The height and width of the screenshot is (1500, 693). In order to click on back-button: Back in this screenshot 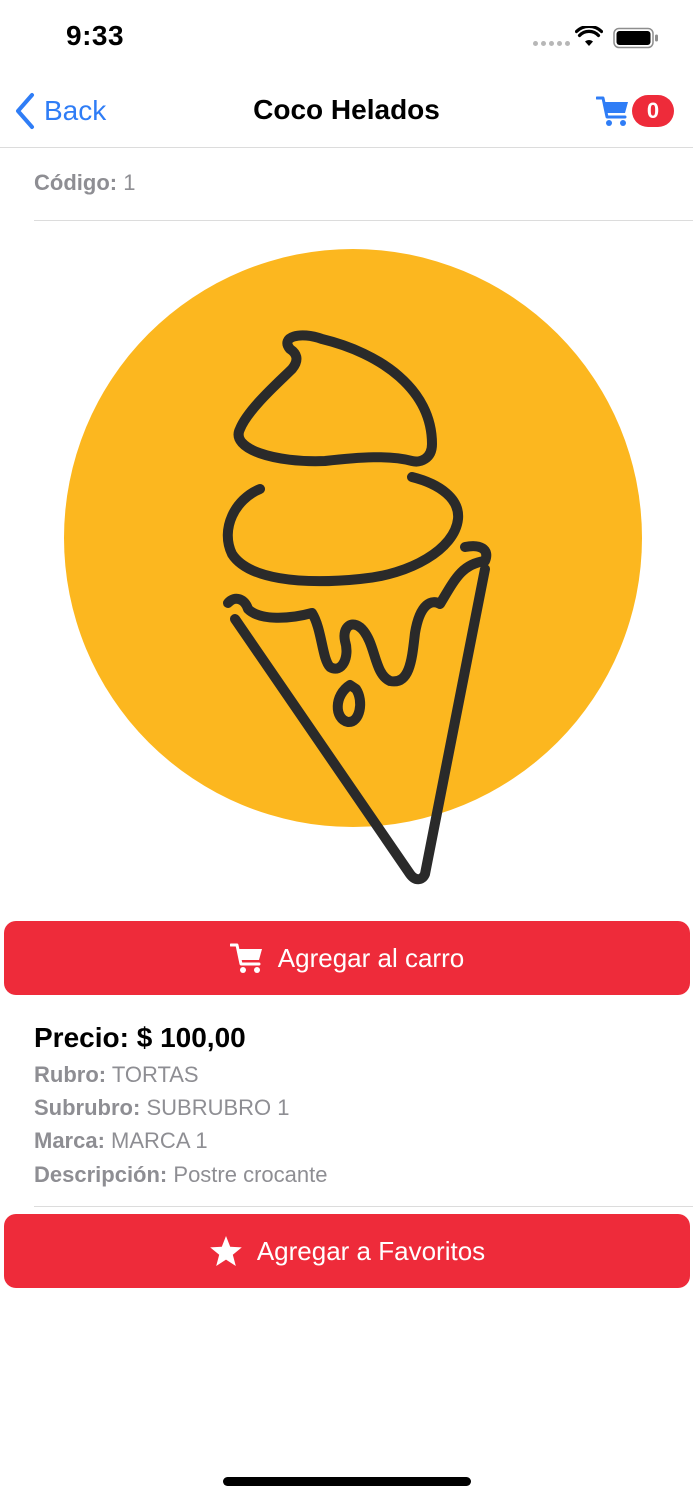, I will do `click(60, 111)`.